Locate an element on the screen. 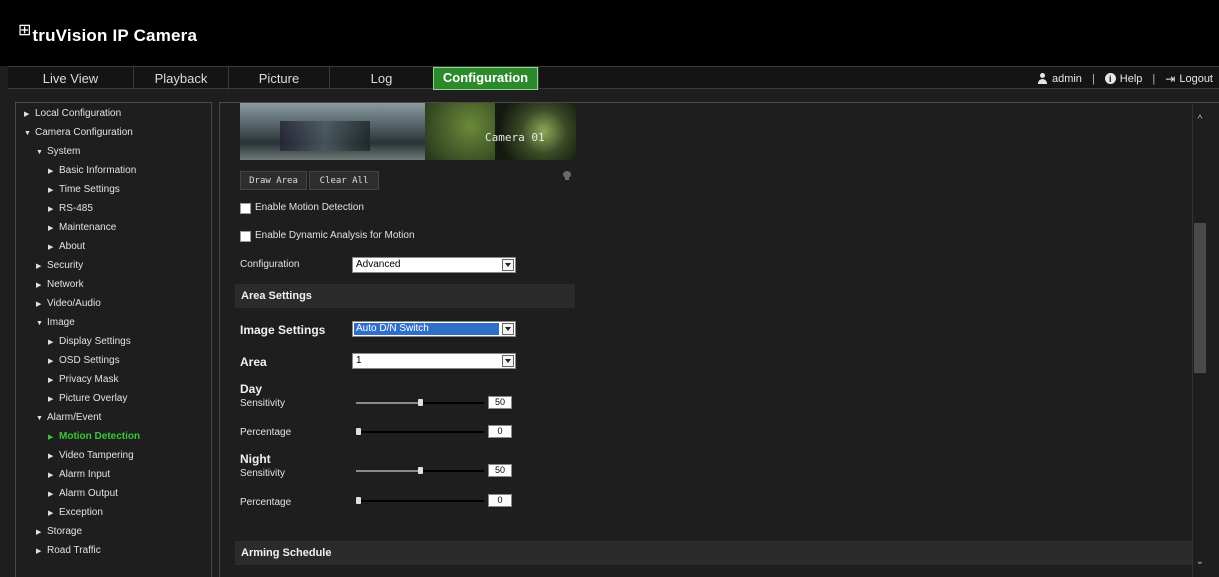 The width and height of the screenshot is (1219, 577). configuration-select: Advanced is located at coordinates (434, 265).